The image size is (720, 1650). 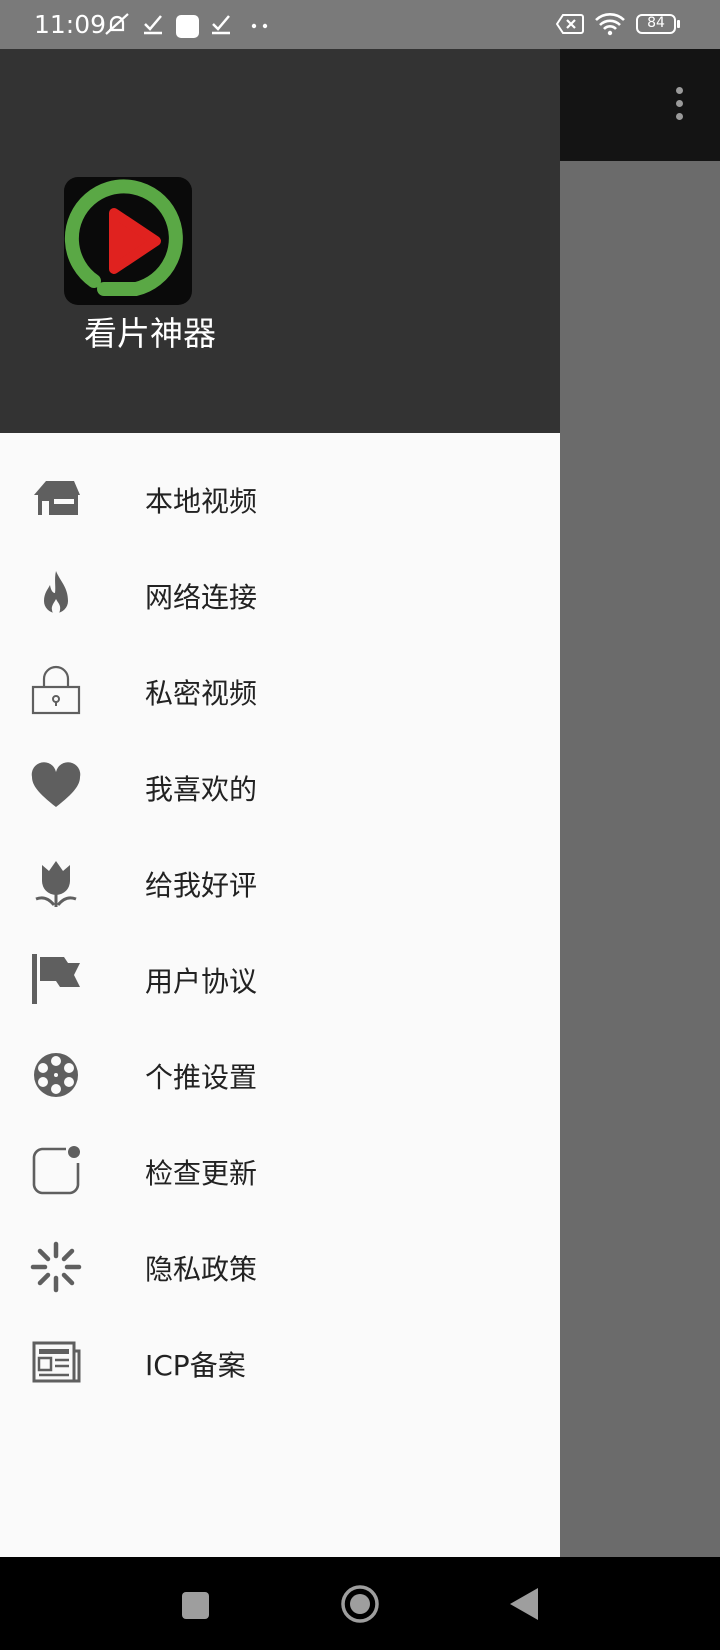 What do you see at coordinates (201, 1269) in the screenshot?
I see `menu-item-label: 隐私政策` at bounding box center [201, 1269].